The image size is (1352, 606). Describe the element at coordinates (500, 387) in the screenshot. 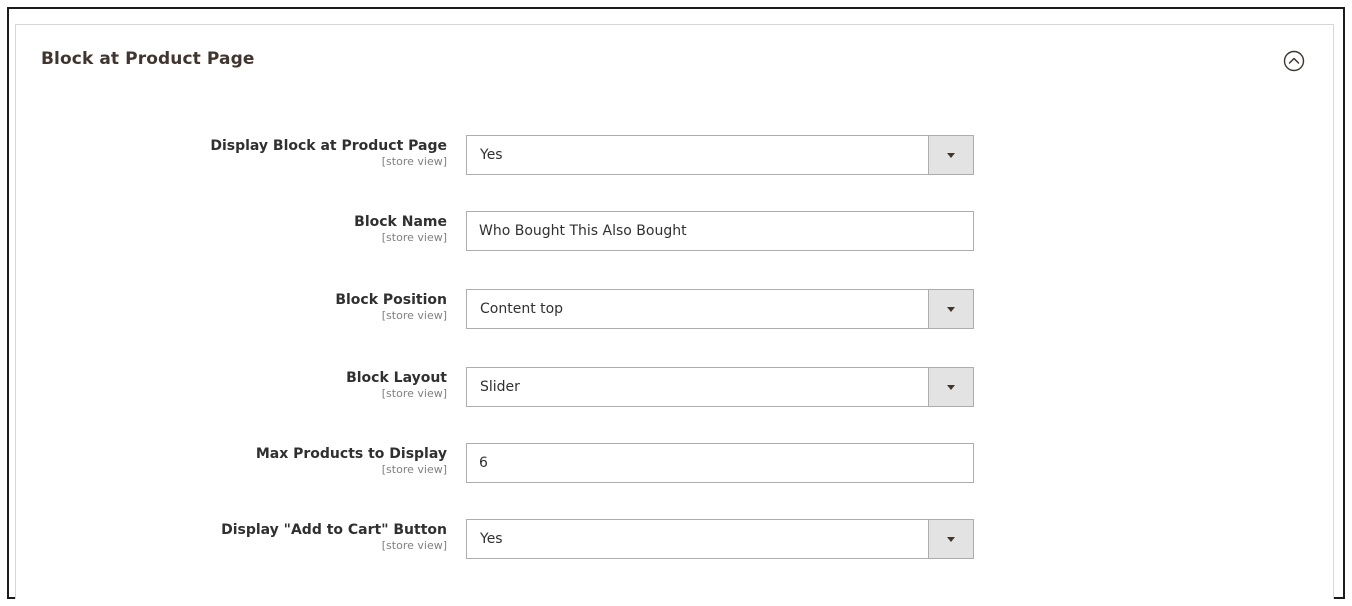

I see `select-value: Slider` at that location.